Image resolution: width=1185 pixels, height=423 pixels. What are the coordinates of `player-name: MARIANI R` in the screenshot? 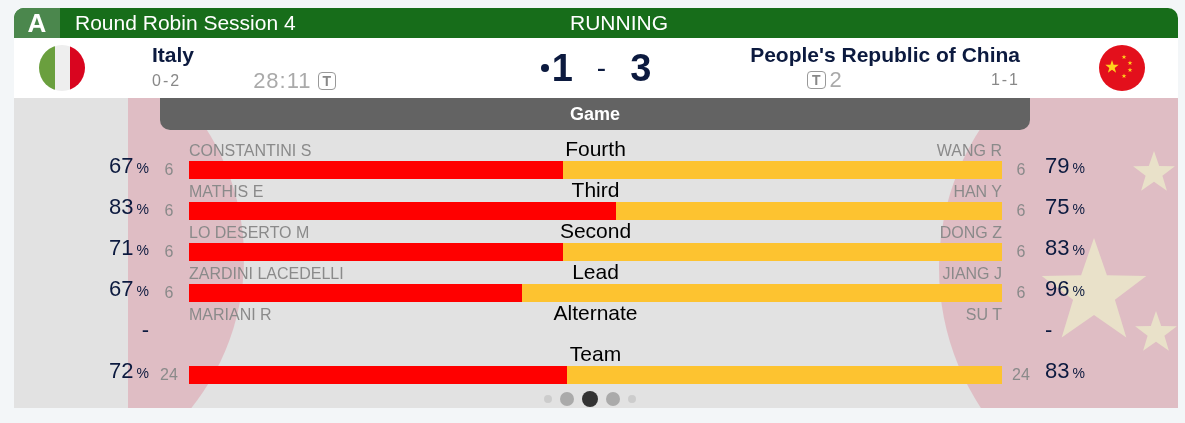 It's located at (230, 315).